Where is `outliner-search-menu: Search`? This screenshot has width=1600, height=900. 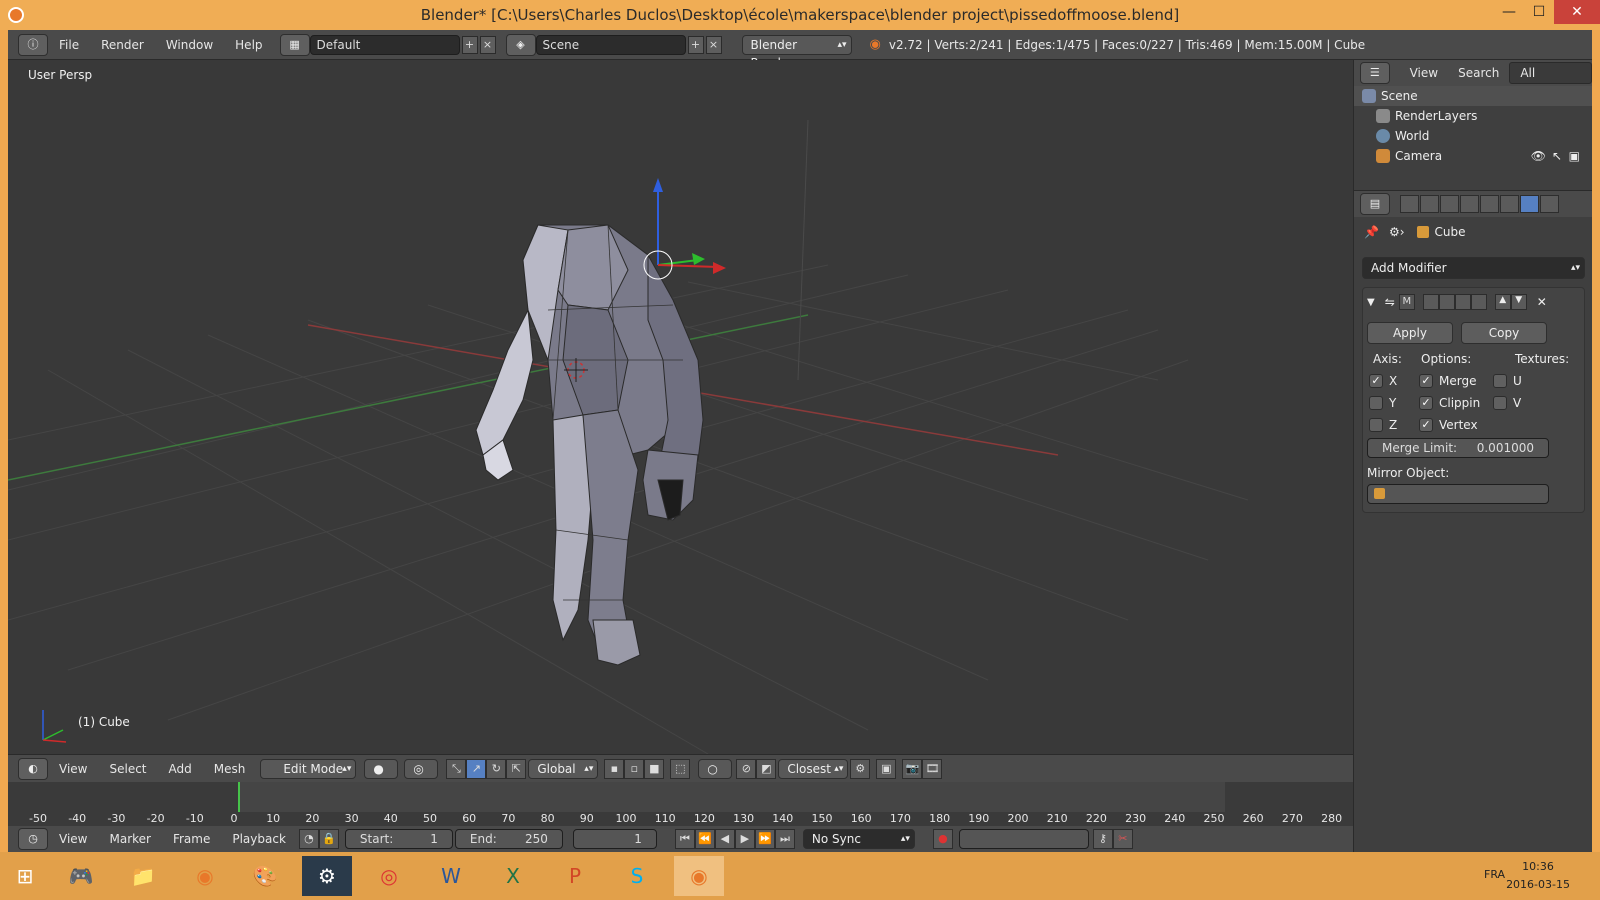
outliner-search-menu: Search is located at coordinates (1478, 73).